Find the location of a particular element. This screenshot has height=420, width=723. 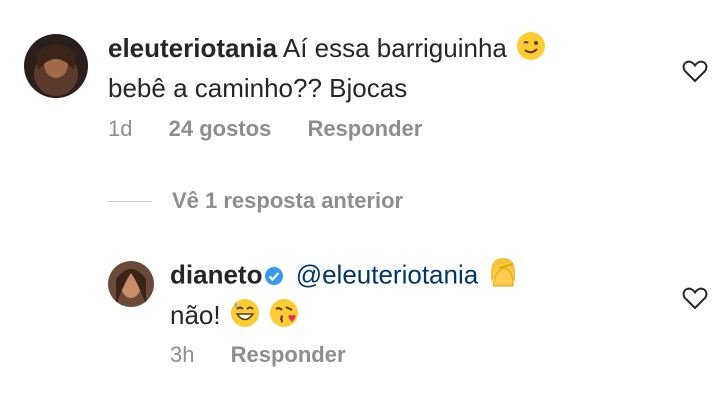

comment-meta: 1d 24 gostos Responder is located at coordinates (280, 129).